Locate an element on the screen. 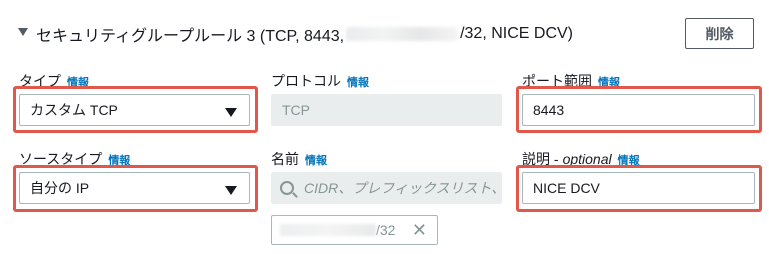 This screenshot has height=254, width=769. port-range-input: 8443 is located at coordinates (638, 110).